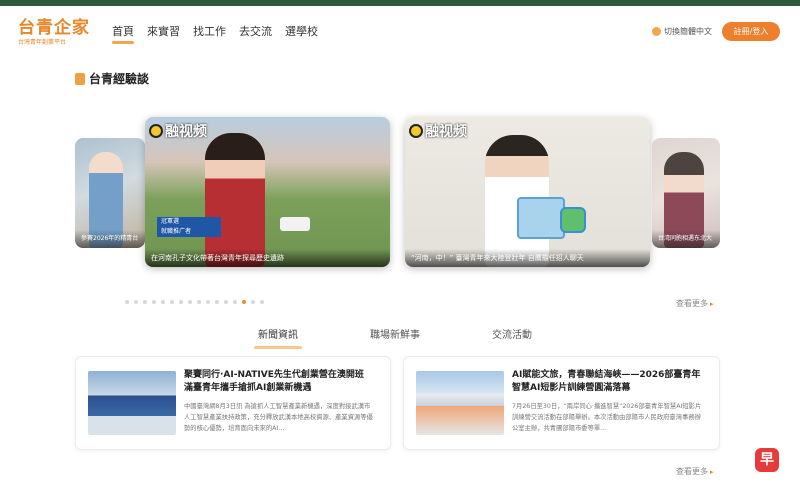 The image size is (800, 495). I want to click on book-icon, so click(80, 78).